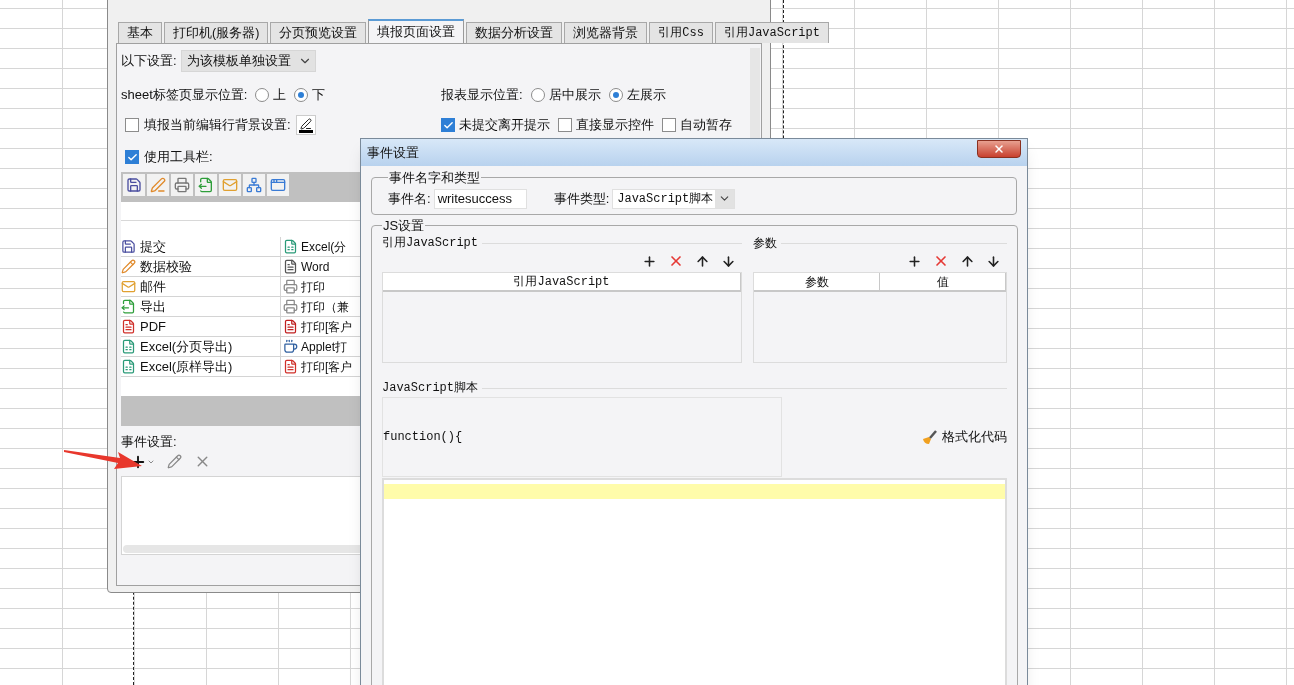  What do you see at coordinates (706, 125) in the screenshot?
I see `checkbox-label: 自动暂存` at bounding box center [706, 125].